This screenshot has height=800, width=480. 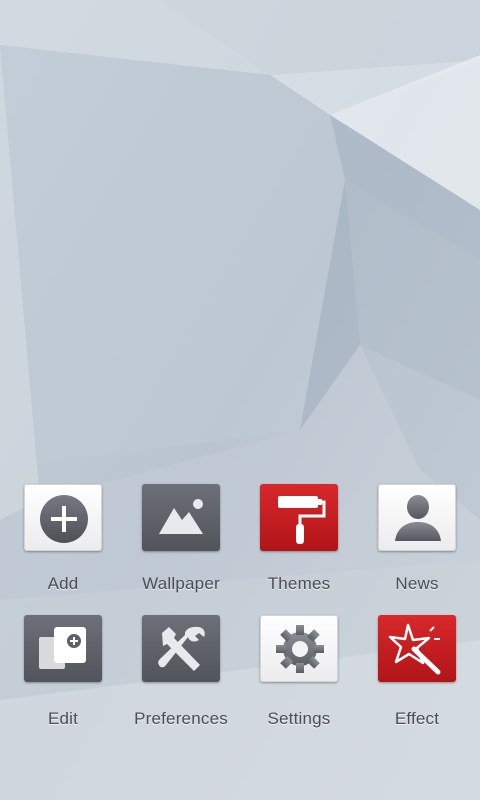 What do you see at coordinates (63, 718) in the screenshot?
I see `app-label: Edit` at bounding box center [63, 718].